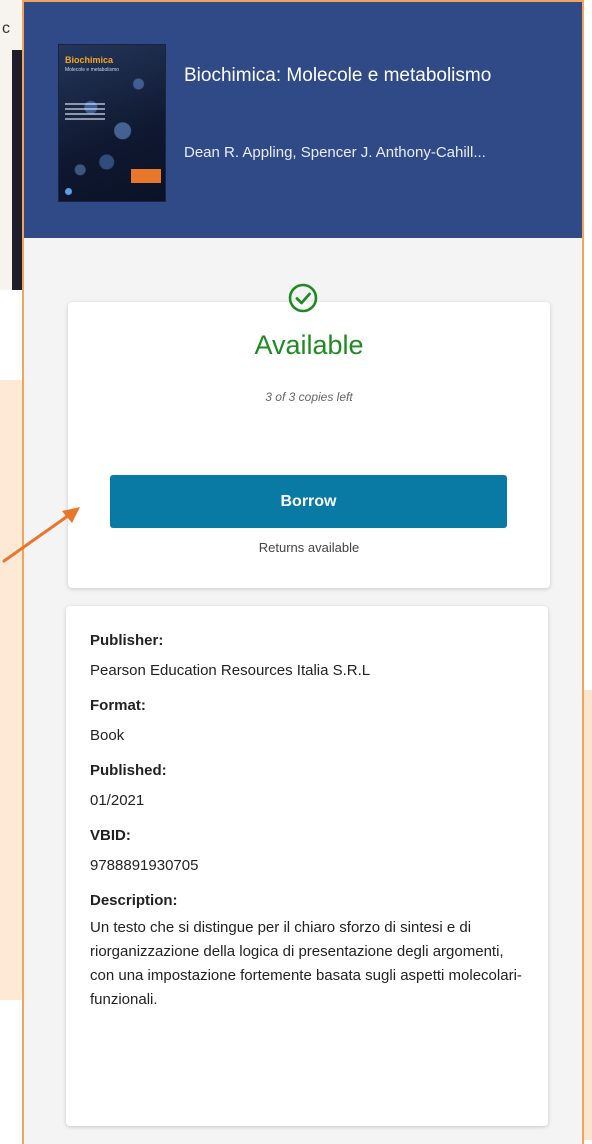 The image size is (592, 1144). I want to click on cover-title: Biochimica, so click(89, 60).